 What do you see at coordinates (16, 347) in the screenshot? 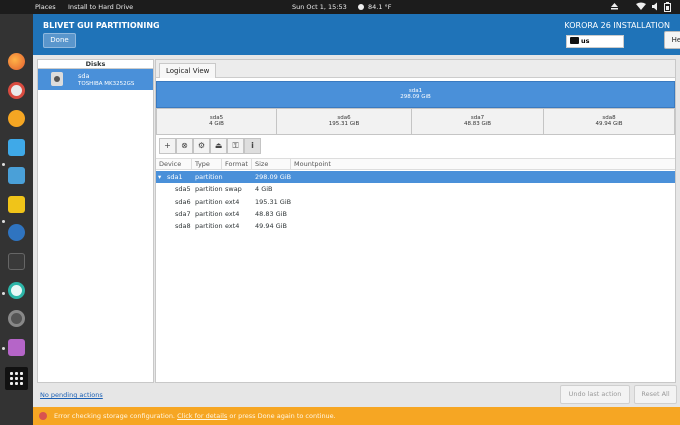
I see `documents-icon` at bounding box center [16, 347].